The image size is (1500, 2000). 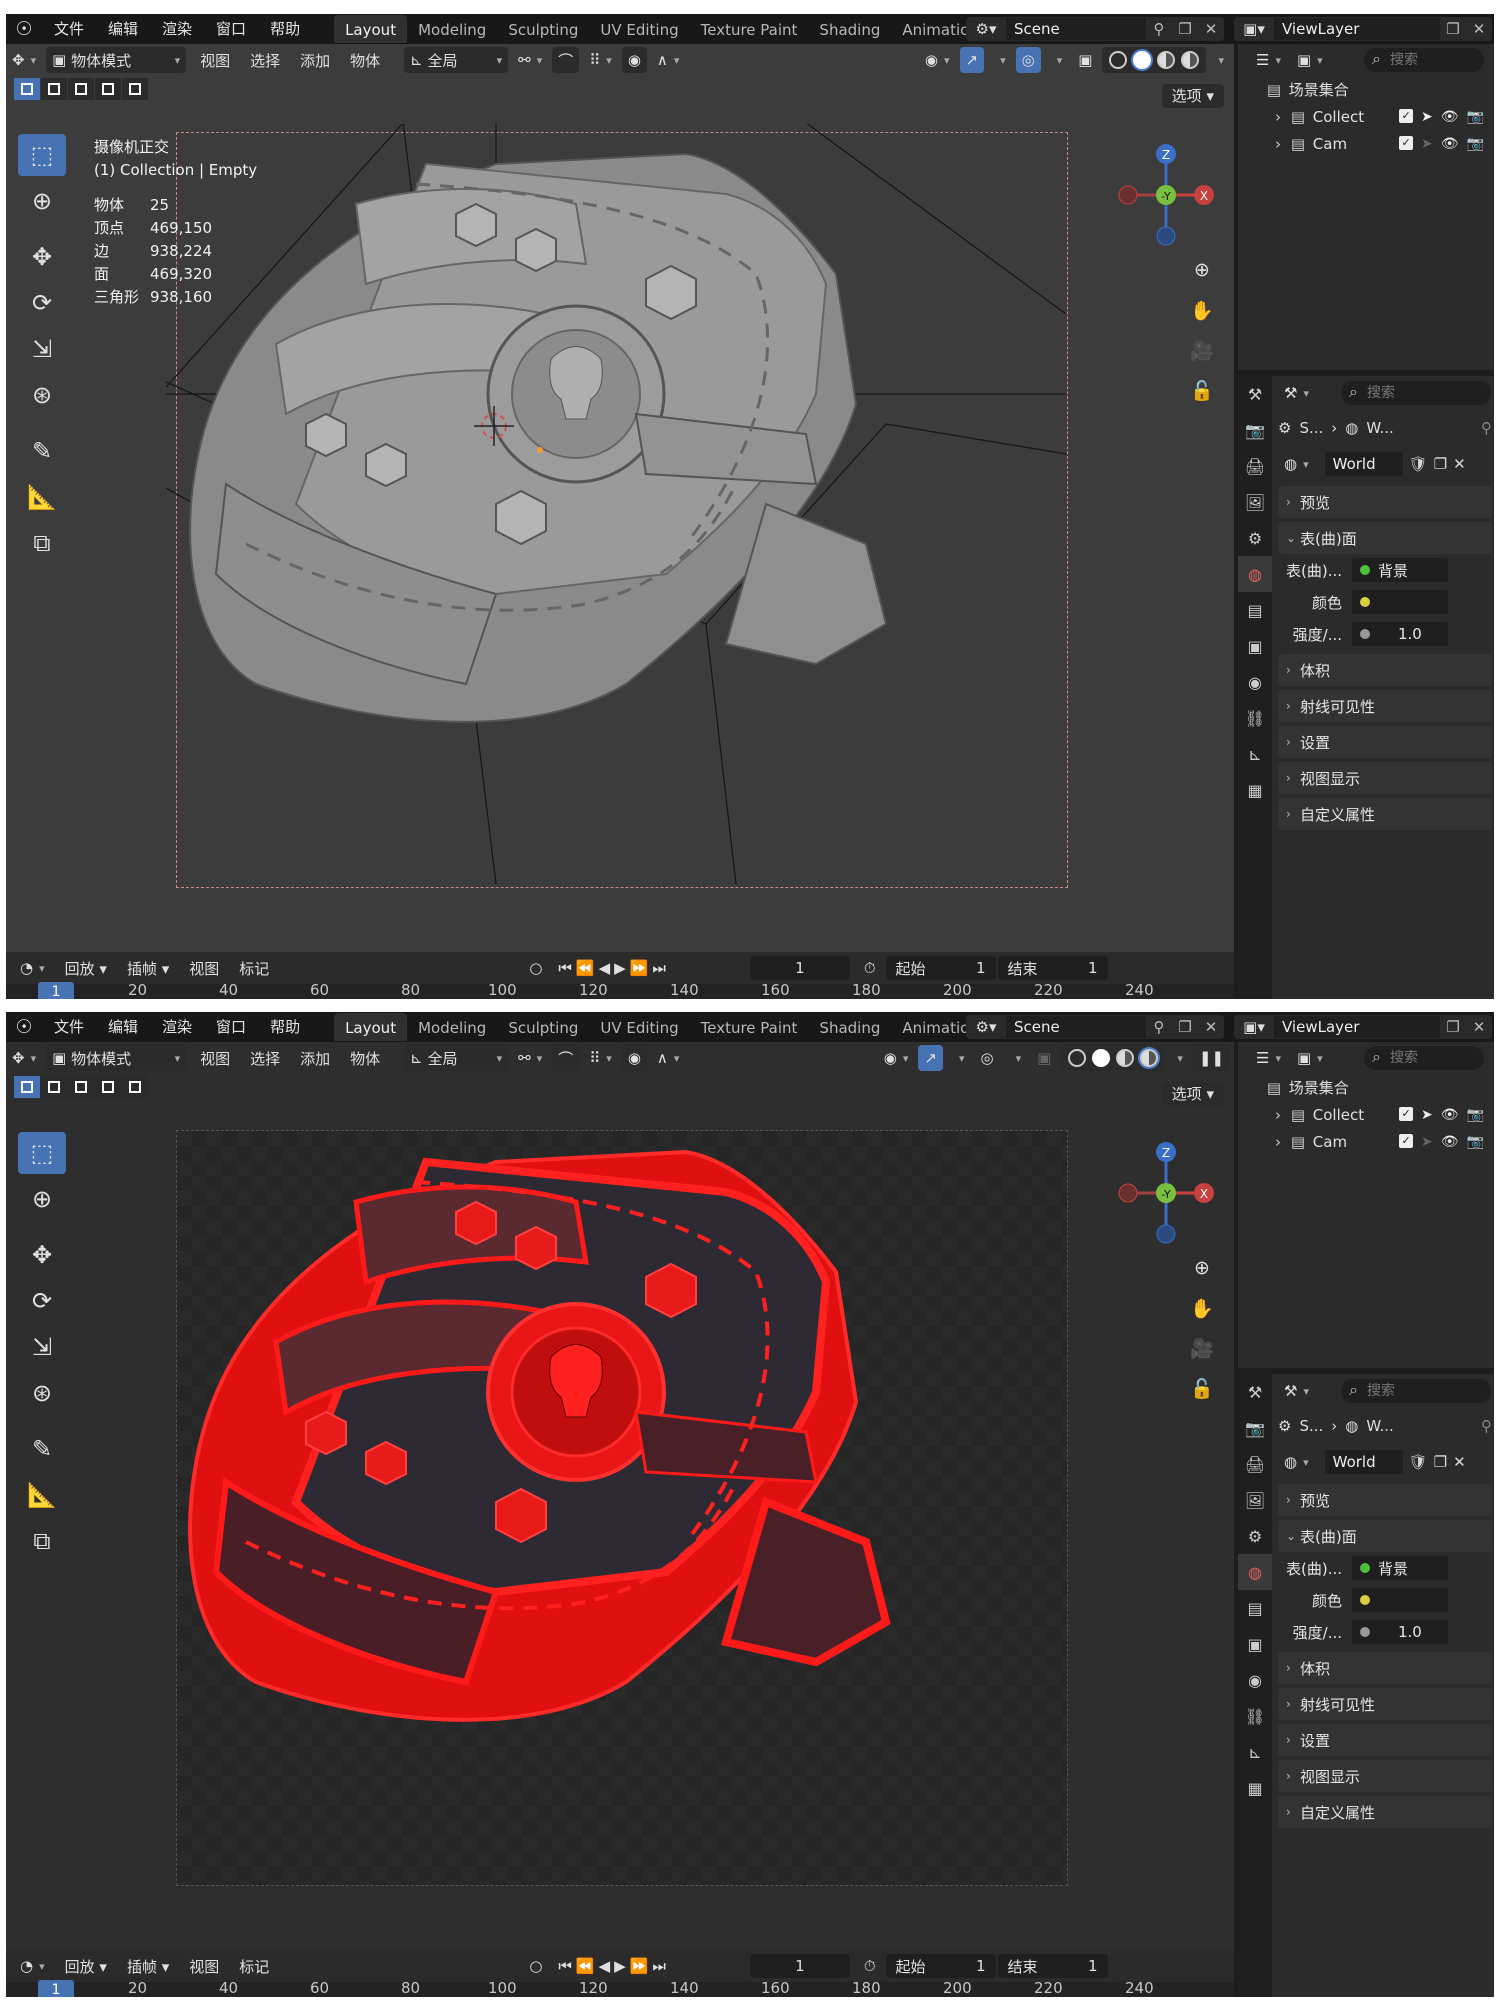 What do you see at coordinates (1101, 1058) in the screenshot?
I see `solid-shading-icon` at bounding box center [1101, 1058].